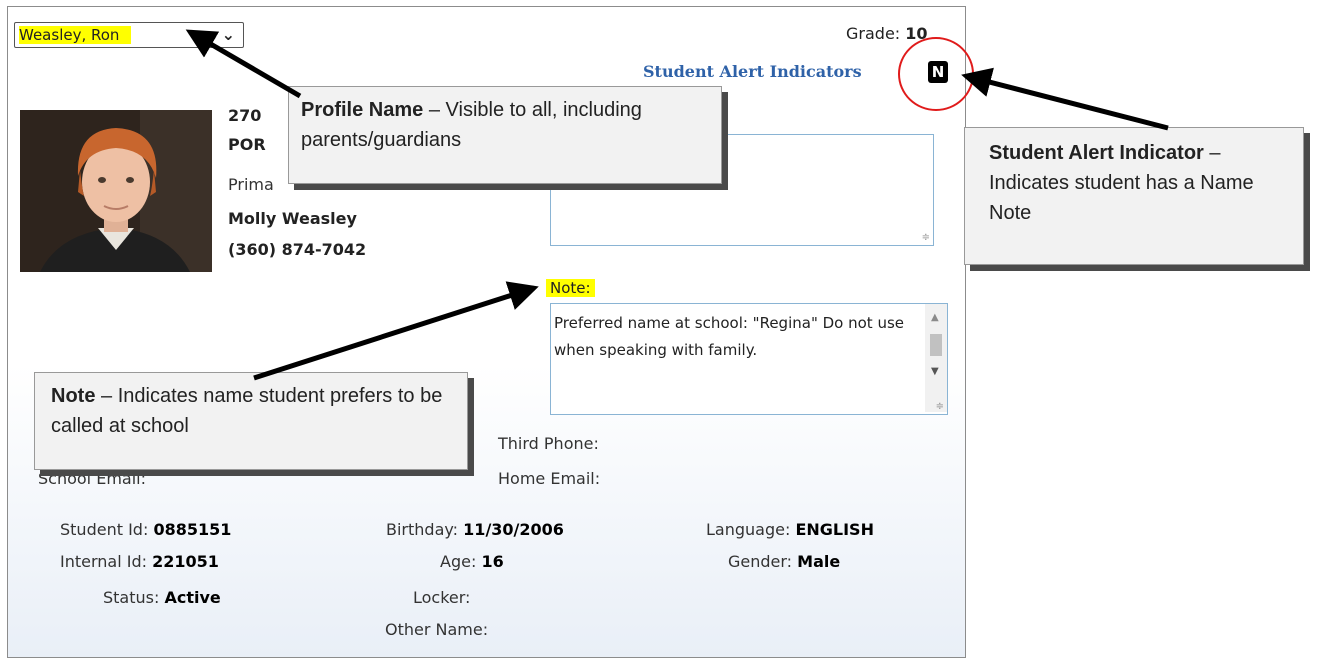 The width and height of the screenshot is (1321, 658). Describe the element at coordinates (1065, 99) in the screenshot. I see `arrow-to-alert-badge` at that location.